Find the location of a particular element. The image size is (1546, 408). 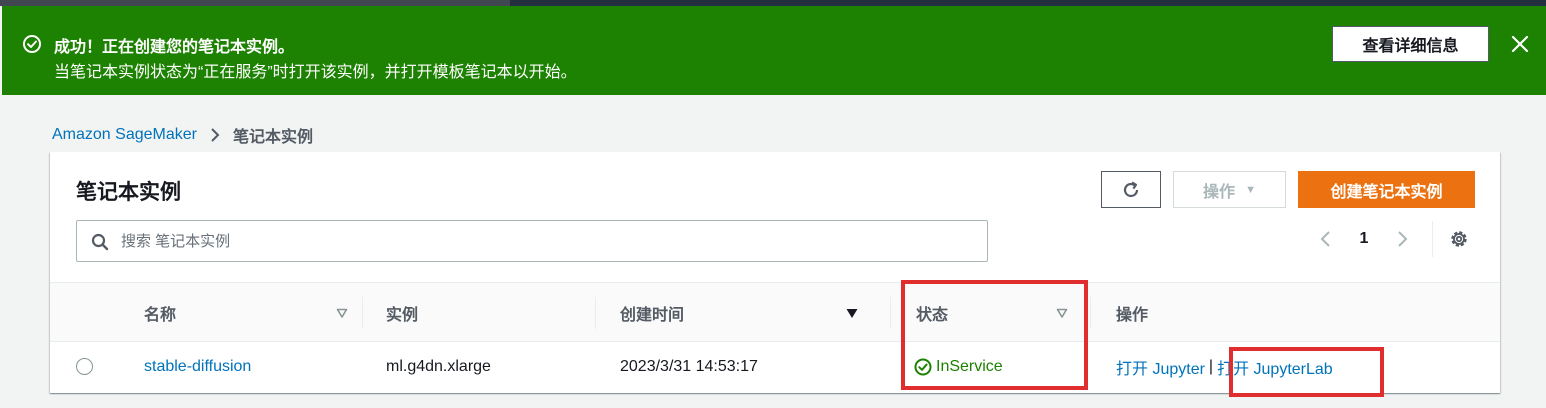

column-header-instance: 实例 is located at coordinates (486, 313).